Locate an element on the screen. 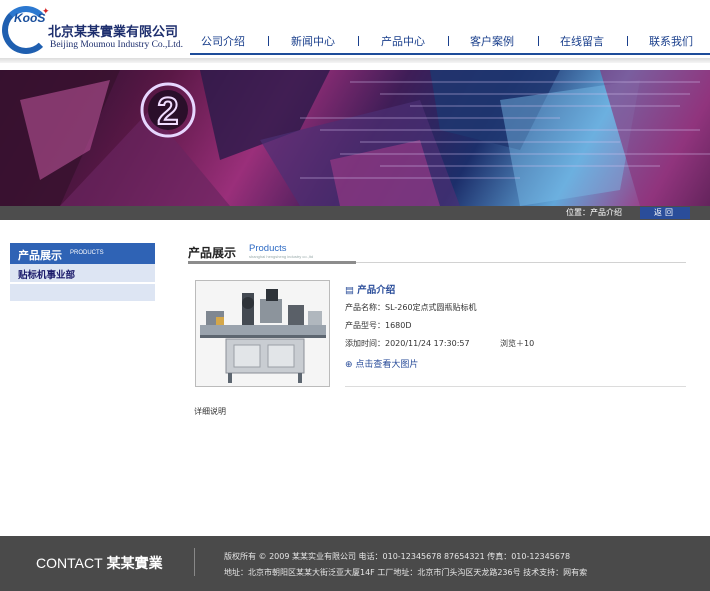  logo-mark: KooS is located at coordinates (30, 18).